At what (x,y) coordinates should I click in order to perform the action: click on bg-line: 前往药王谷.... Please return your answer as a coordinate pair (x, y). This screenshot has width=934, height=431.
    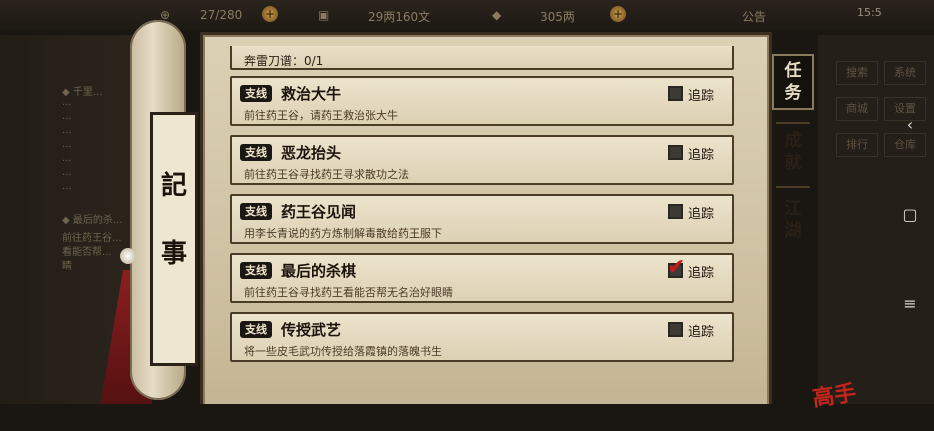
    Looking at the image, I should click on (92, 238).